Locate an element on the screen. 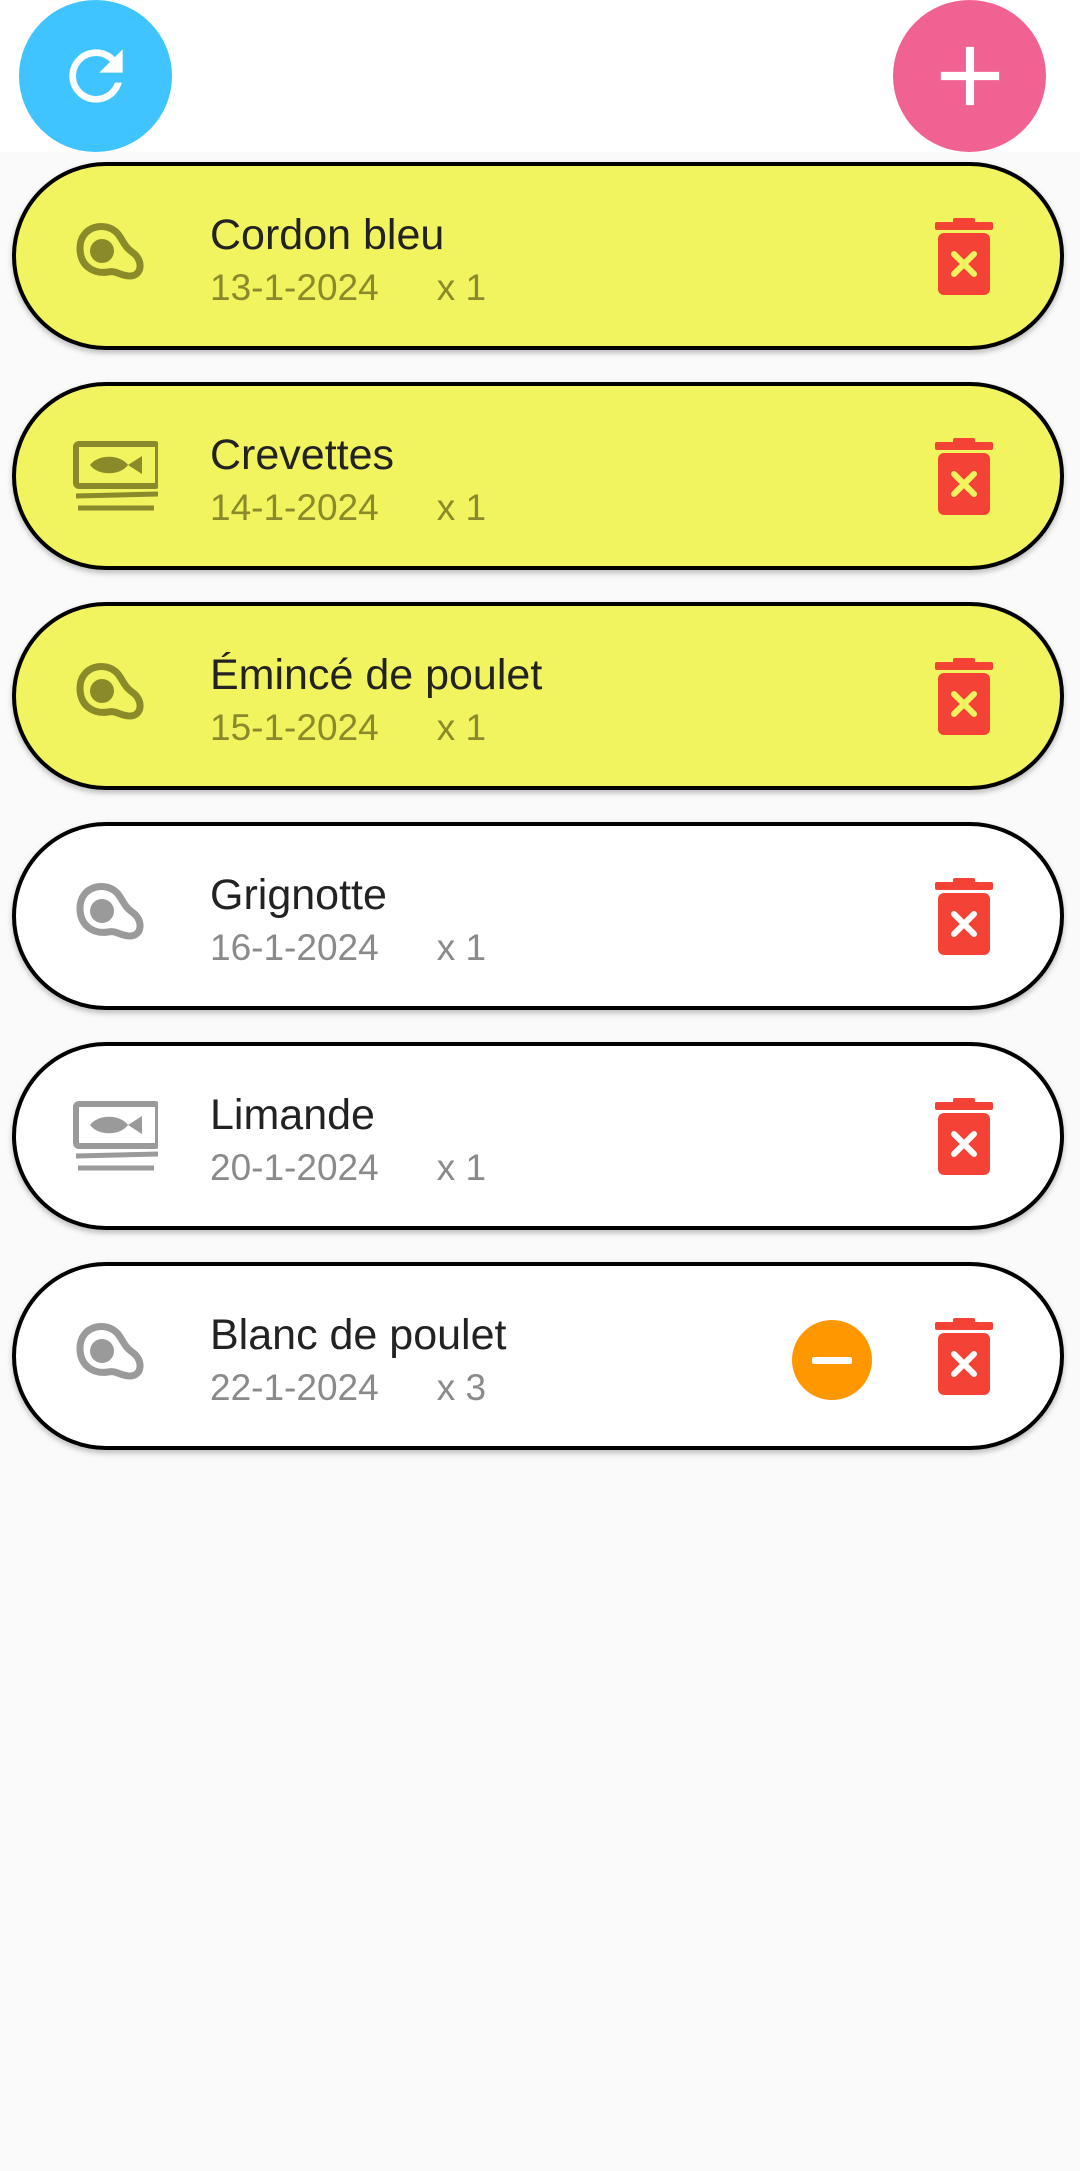 Image resolution: width=1080 pixels, height=2171 pixels. item-name: Limande is located at coordinates (292, 1115).